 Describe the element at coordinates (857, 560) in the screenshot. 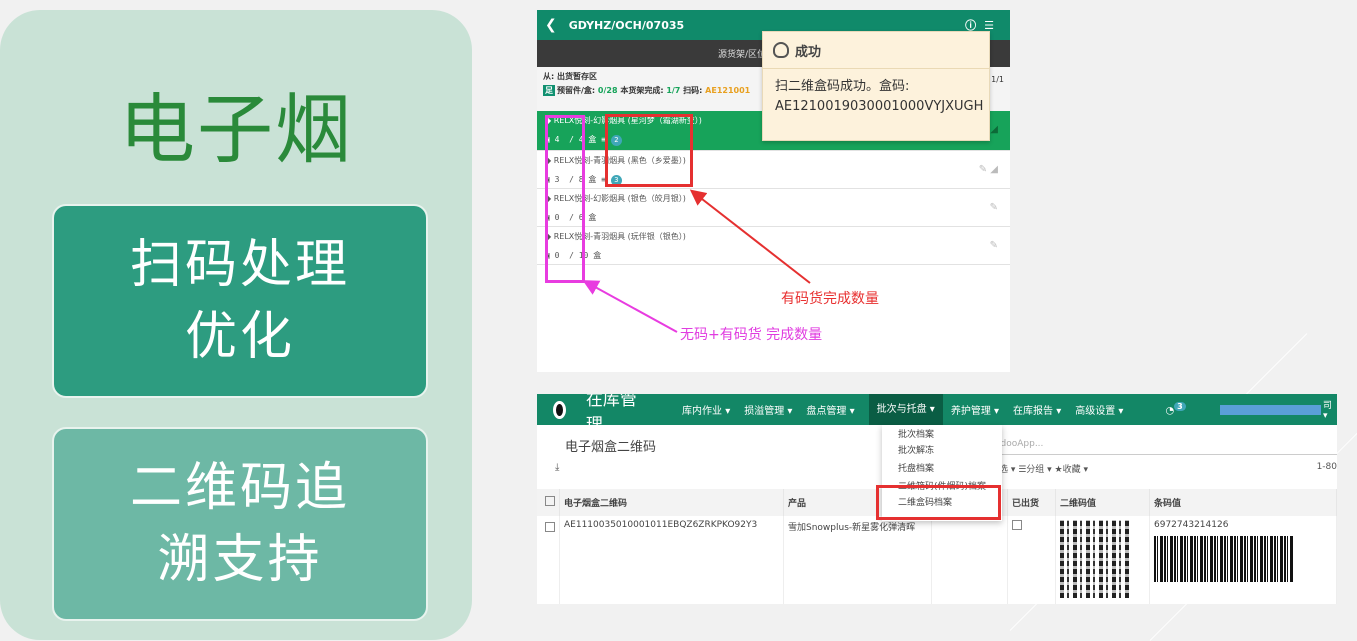

I see `cell-product: 雪加Snowplus-新星雾化弹清晖` at that location.